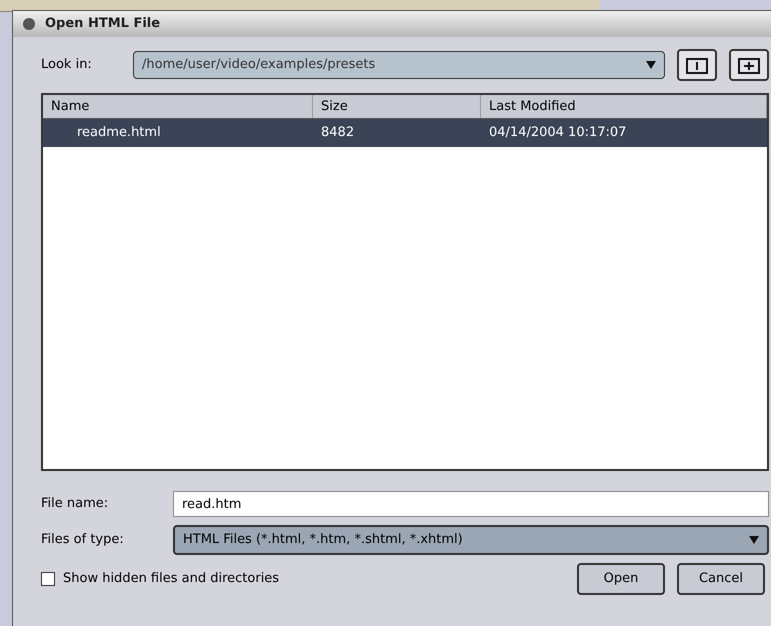 Image resolution: width=771 pixels, height=626 pixels. I want to click on file-row: readme.html 8482 04/14/2004 10:17:07, so click(405, 133).